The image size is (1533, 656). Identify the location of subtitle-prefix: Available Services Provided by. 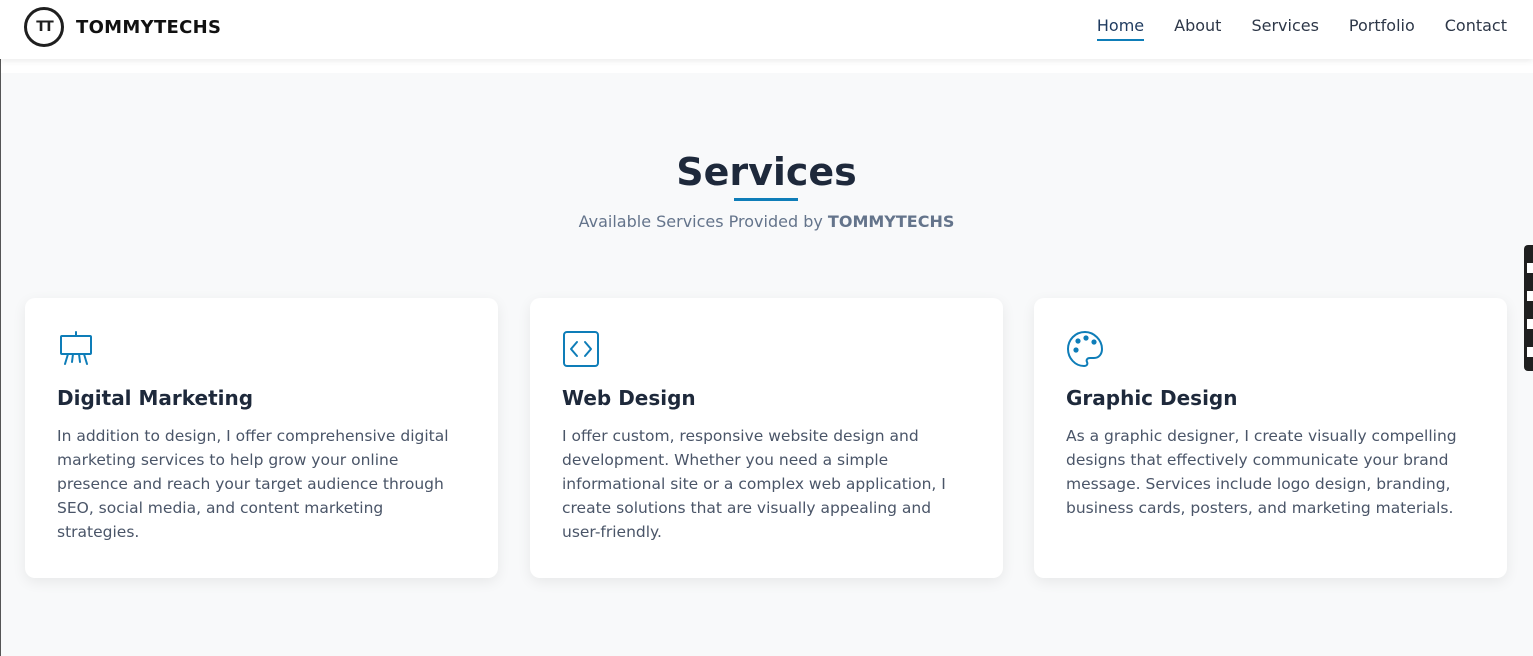
(703, 221).